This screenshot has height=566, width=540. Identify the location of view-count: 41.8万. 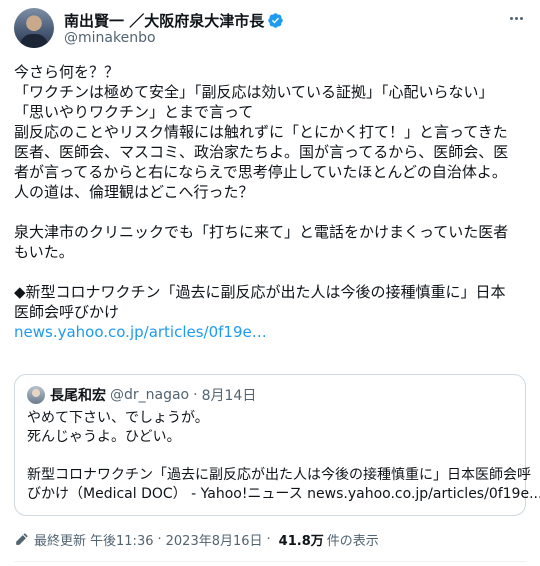
(301, 539).